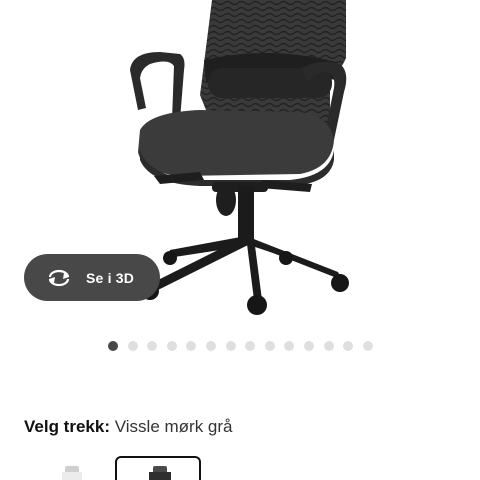 This screenshot has width=480, height=480. Describe the element at coordinates (158, 468) in the screenshot. I see `swatch-dark-grey` at that location.